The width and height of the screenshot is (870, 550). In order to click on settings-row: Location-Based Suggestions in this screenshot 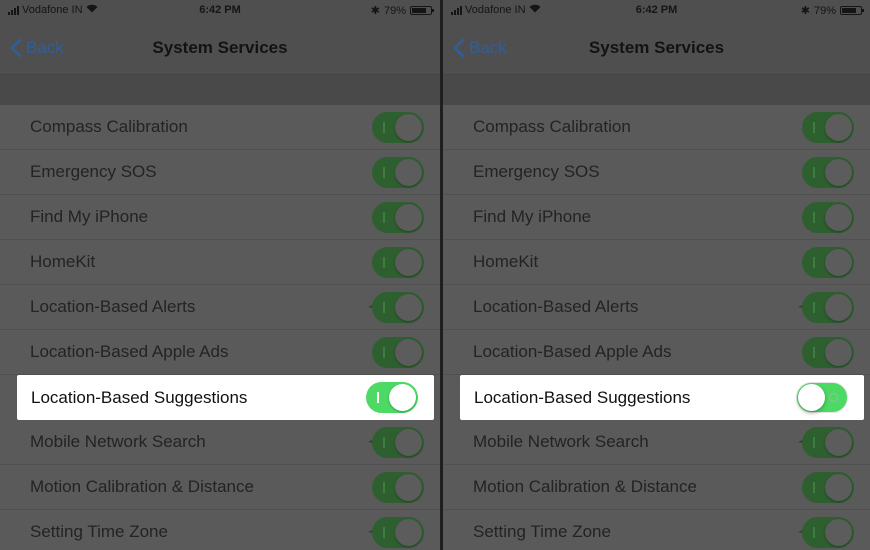, I will do `click(225, 397)`.